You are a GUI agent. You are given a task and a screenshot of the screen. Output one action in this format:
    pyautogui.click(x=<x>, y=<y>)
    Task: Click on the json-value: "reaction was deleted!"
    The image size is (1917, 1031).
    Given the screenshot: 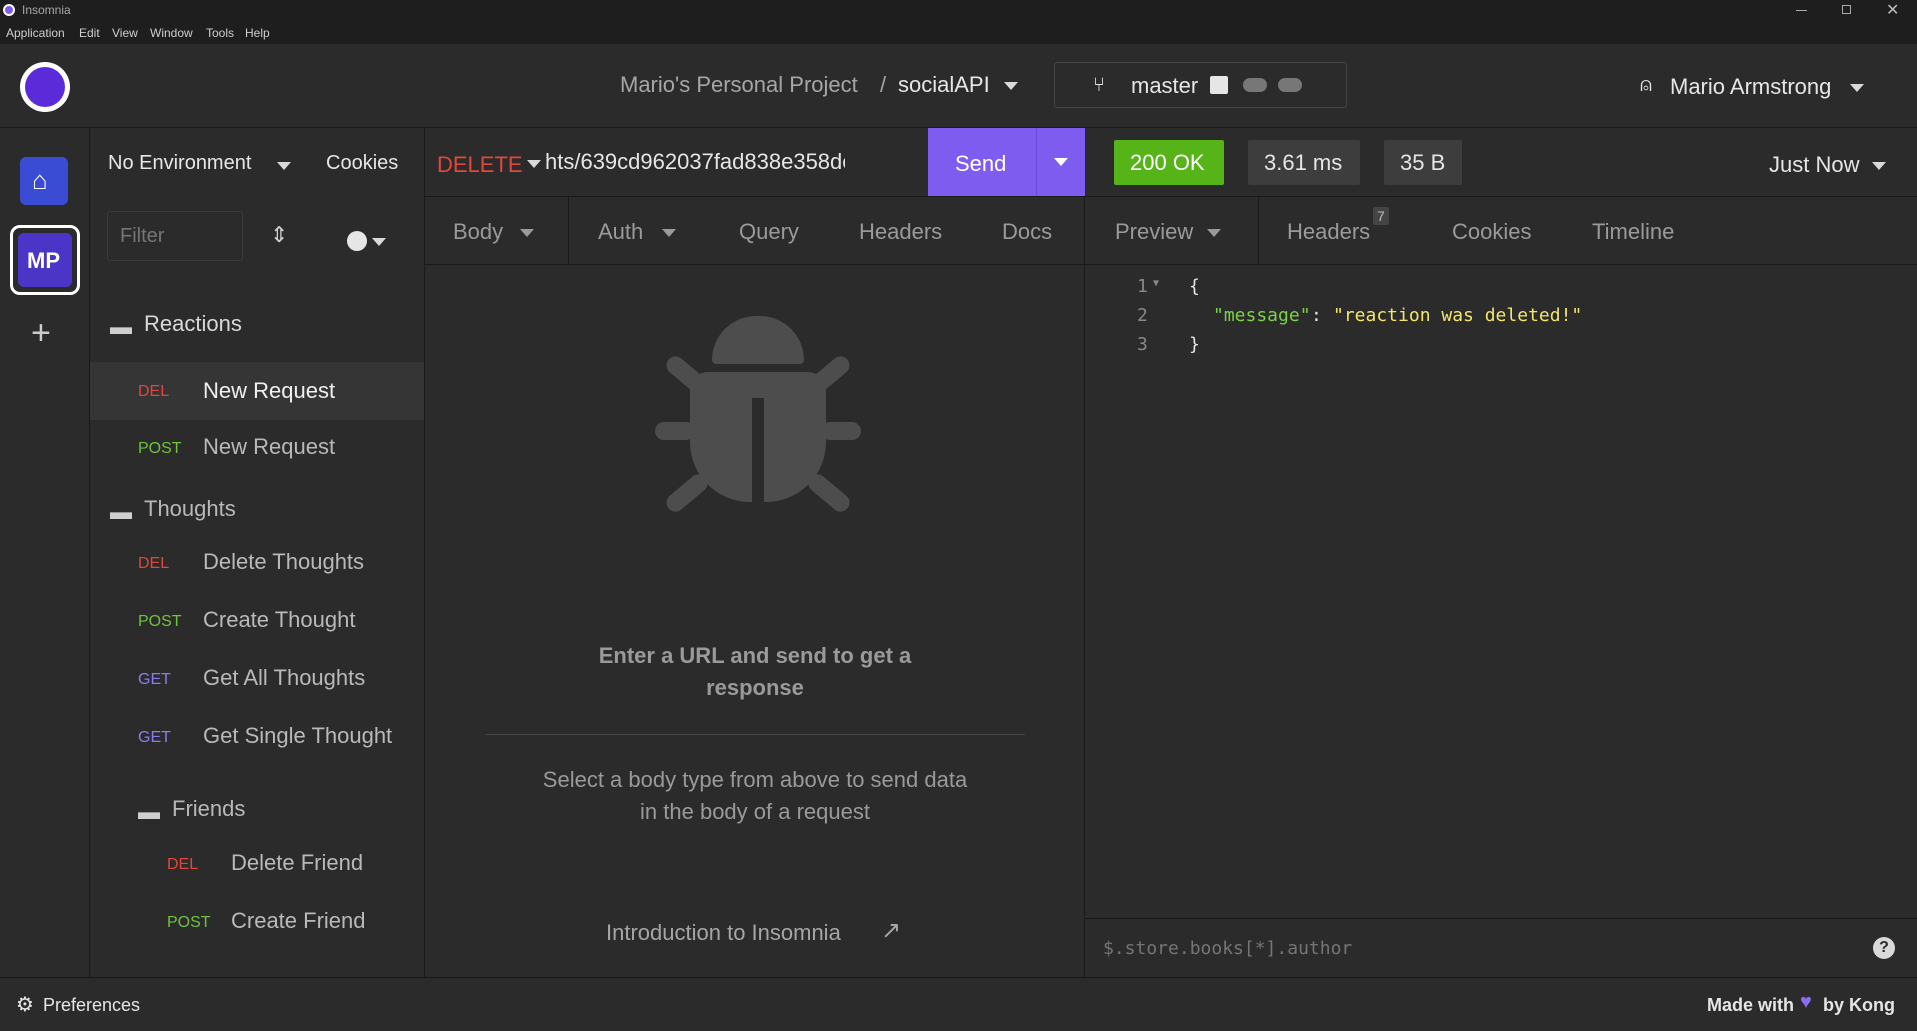 What is the action you would take?
    pyautogui.click(x=1458, y=315)
    